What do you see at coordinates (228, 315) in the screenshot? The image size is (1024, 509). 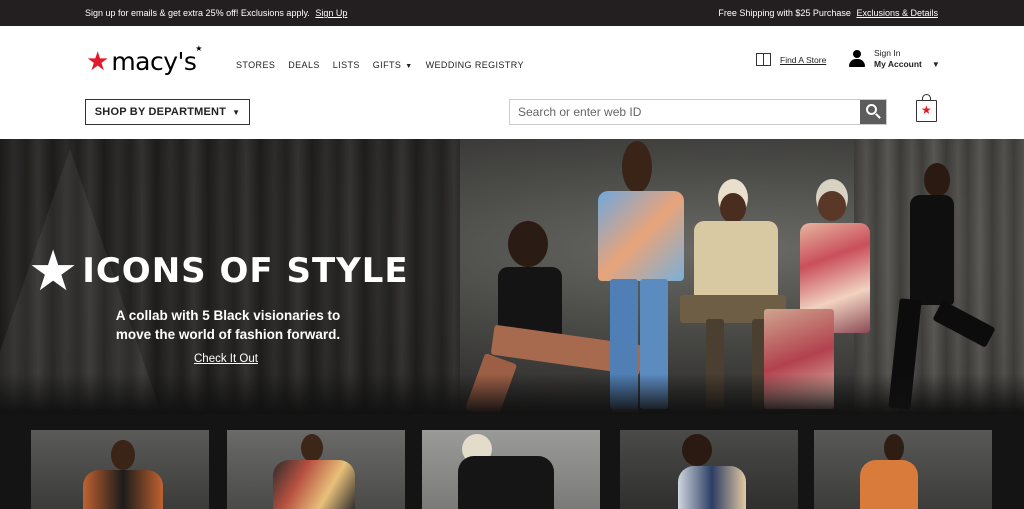 I see `hero-subtitle-line-1: A collab with 5 Black visionaries to` at bounding box center [228, 315].